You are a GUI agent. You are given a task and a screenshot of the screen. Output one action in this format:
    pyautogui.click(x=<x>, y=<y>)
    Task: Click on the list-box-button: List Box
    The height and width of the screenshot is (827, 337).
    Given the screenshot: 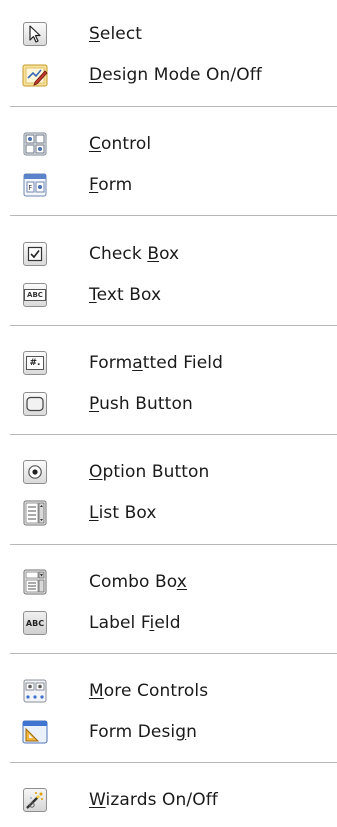 What is the action you would take?
    pyautogui.click(x=168, y=513)
    